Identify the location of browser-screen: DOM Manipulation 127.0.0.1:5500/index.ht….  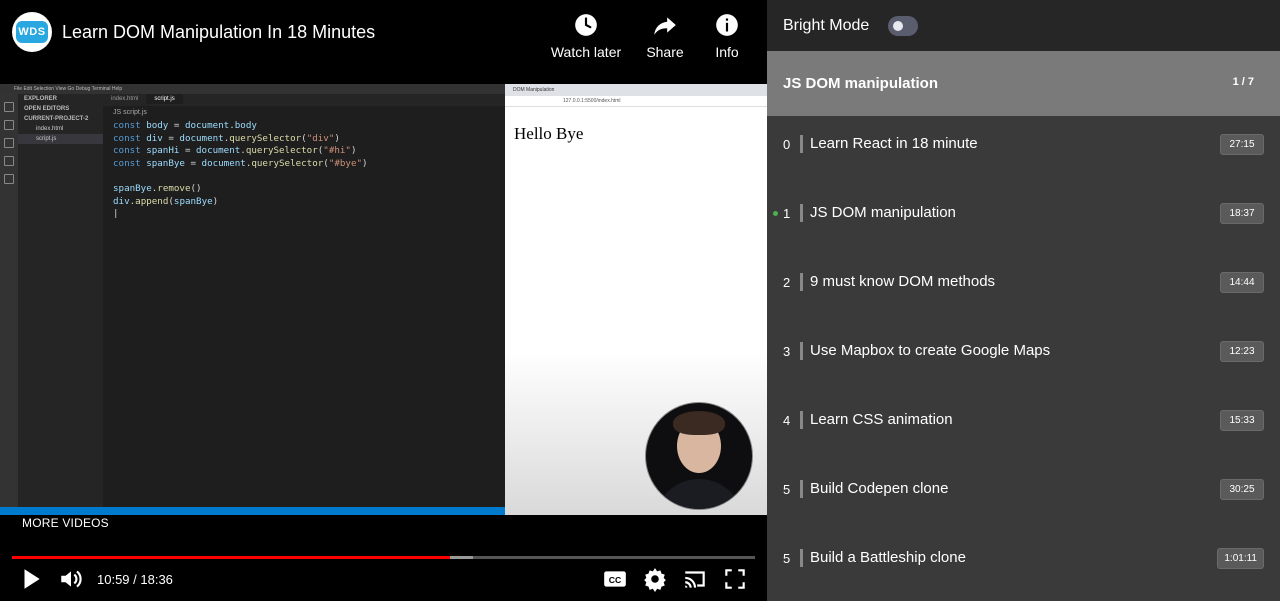
(636, 299).